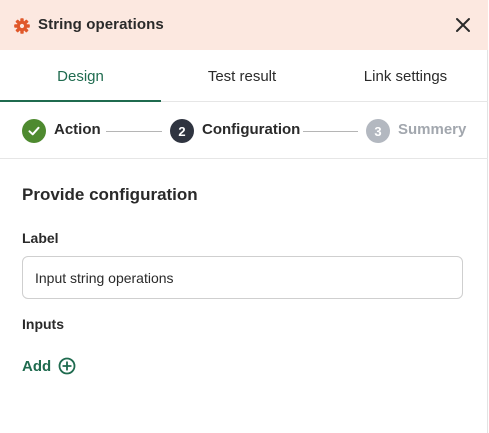  I want to click on step-3-number: 3, so click(378, 131).